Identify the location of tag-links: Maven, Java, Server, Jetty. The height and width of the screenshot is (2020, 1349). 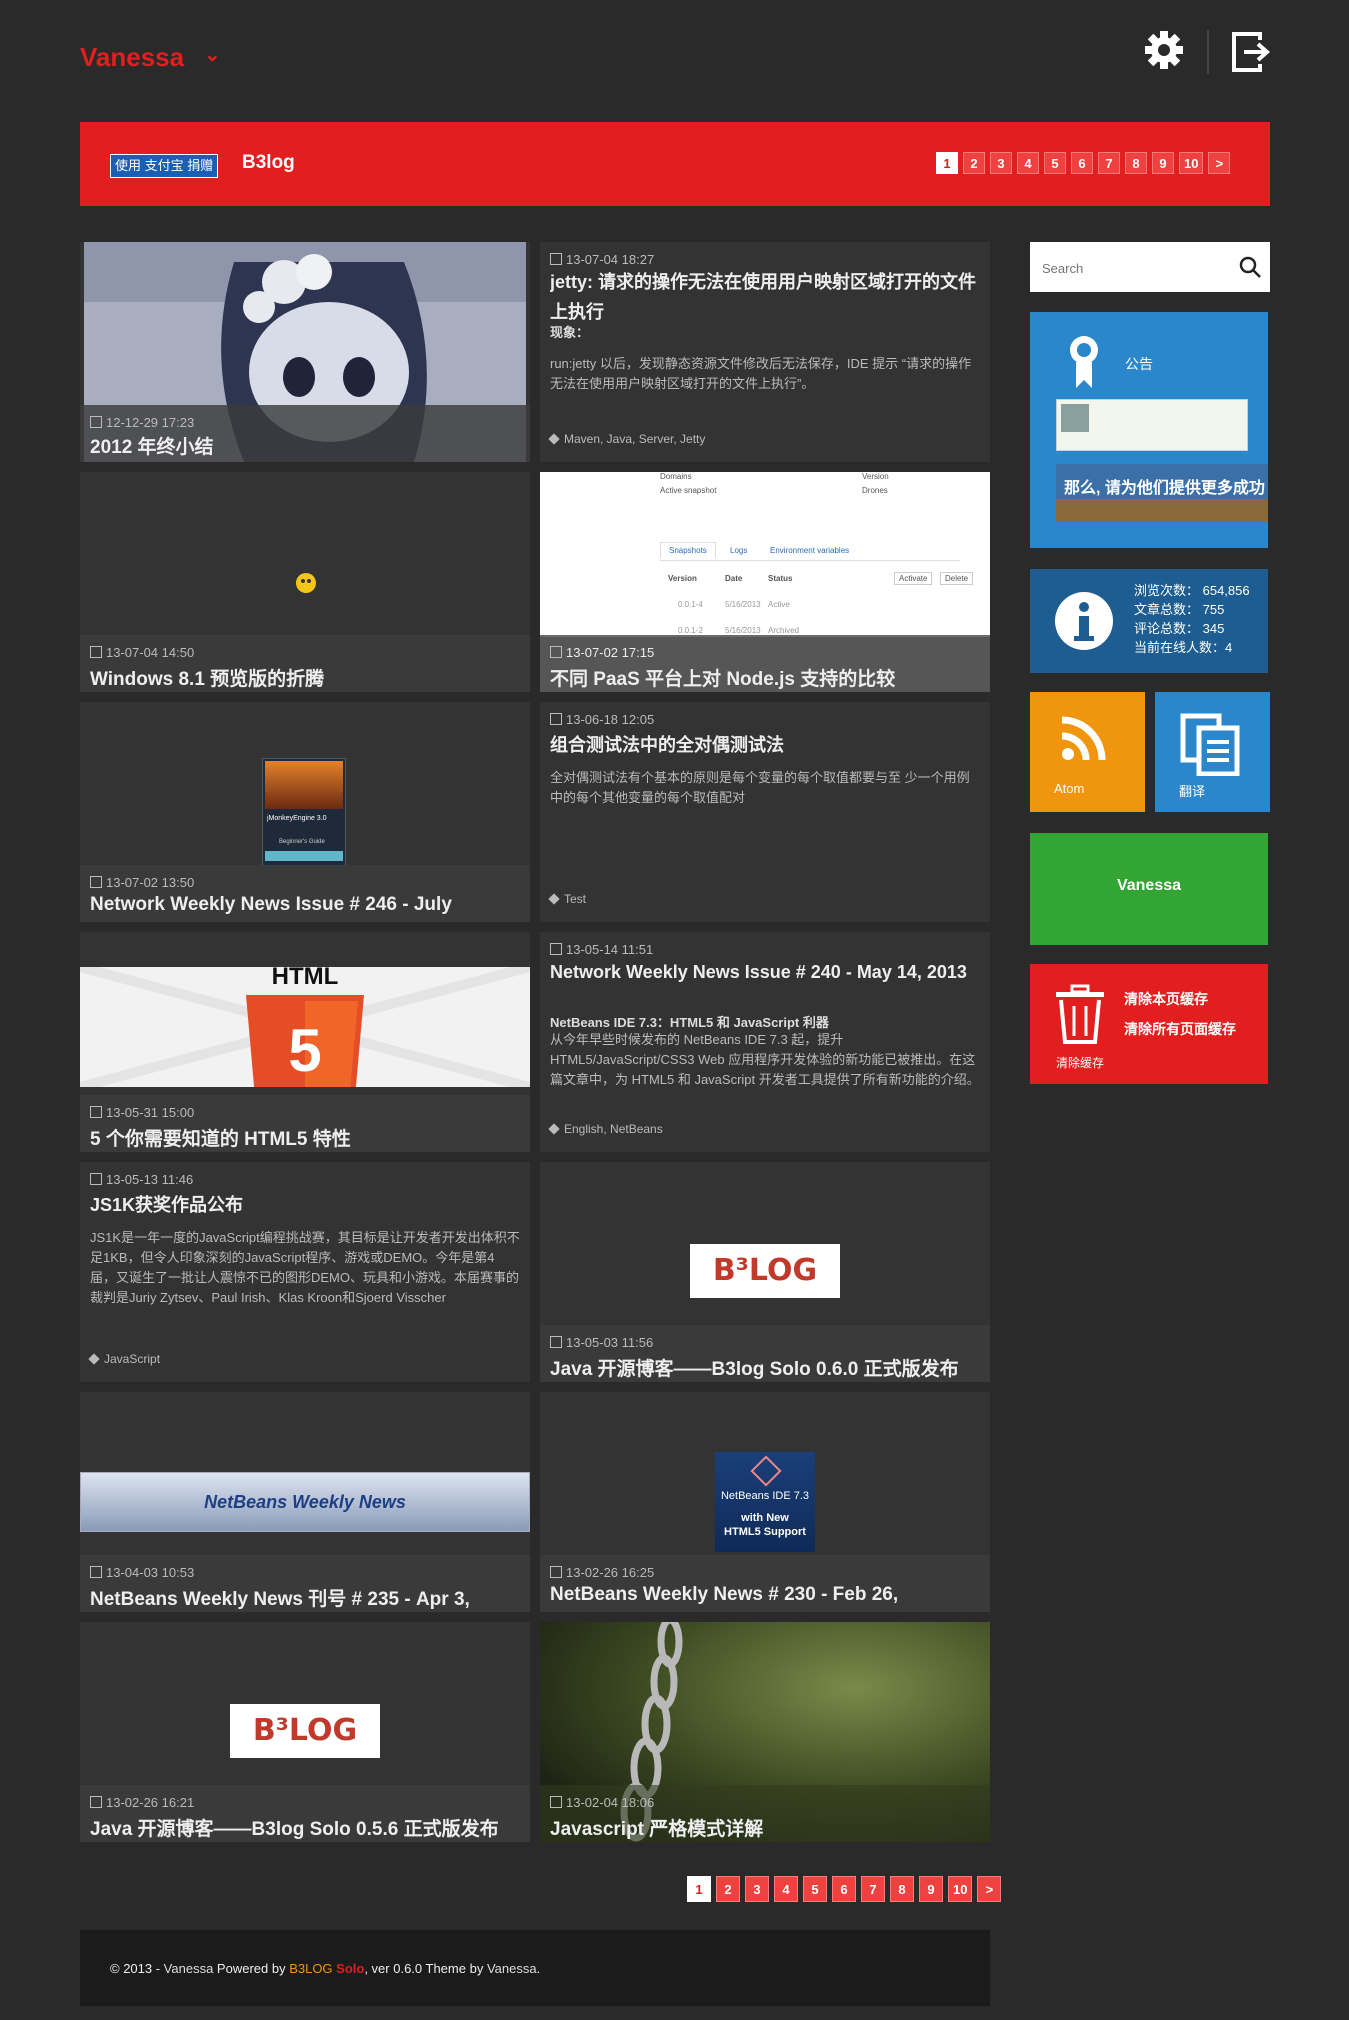
(634, 439).